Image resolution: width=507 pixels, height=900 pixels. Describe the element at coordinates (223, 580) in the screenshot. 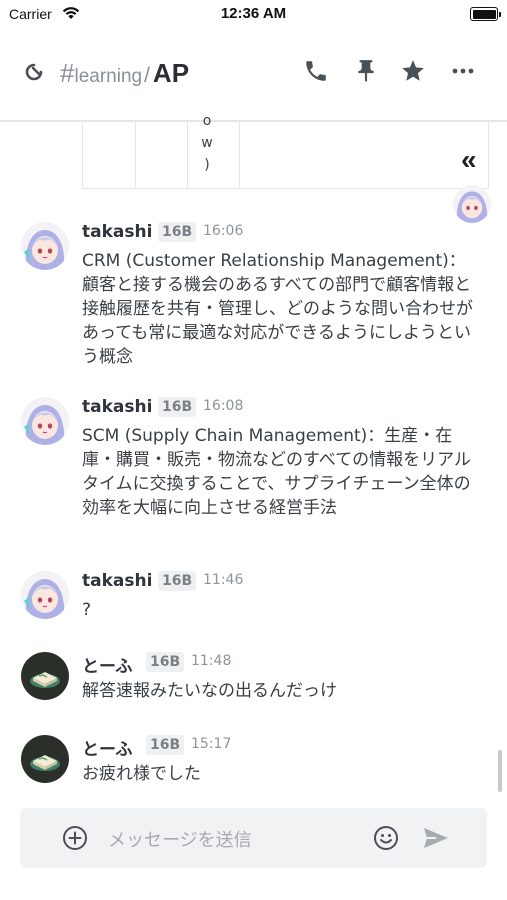

I see `message-time: 11:46` at that location.